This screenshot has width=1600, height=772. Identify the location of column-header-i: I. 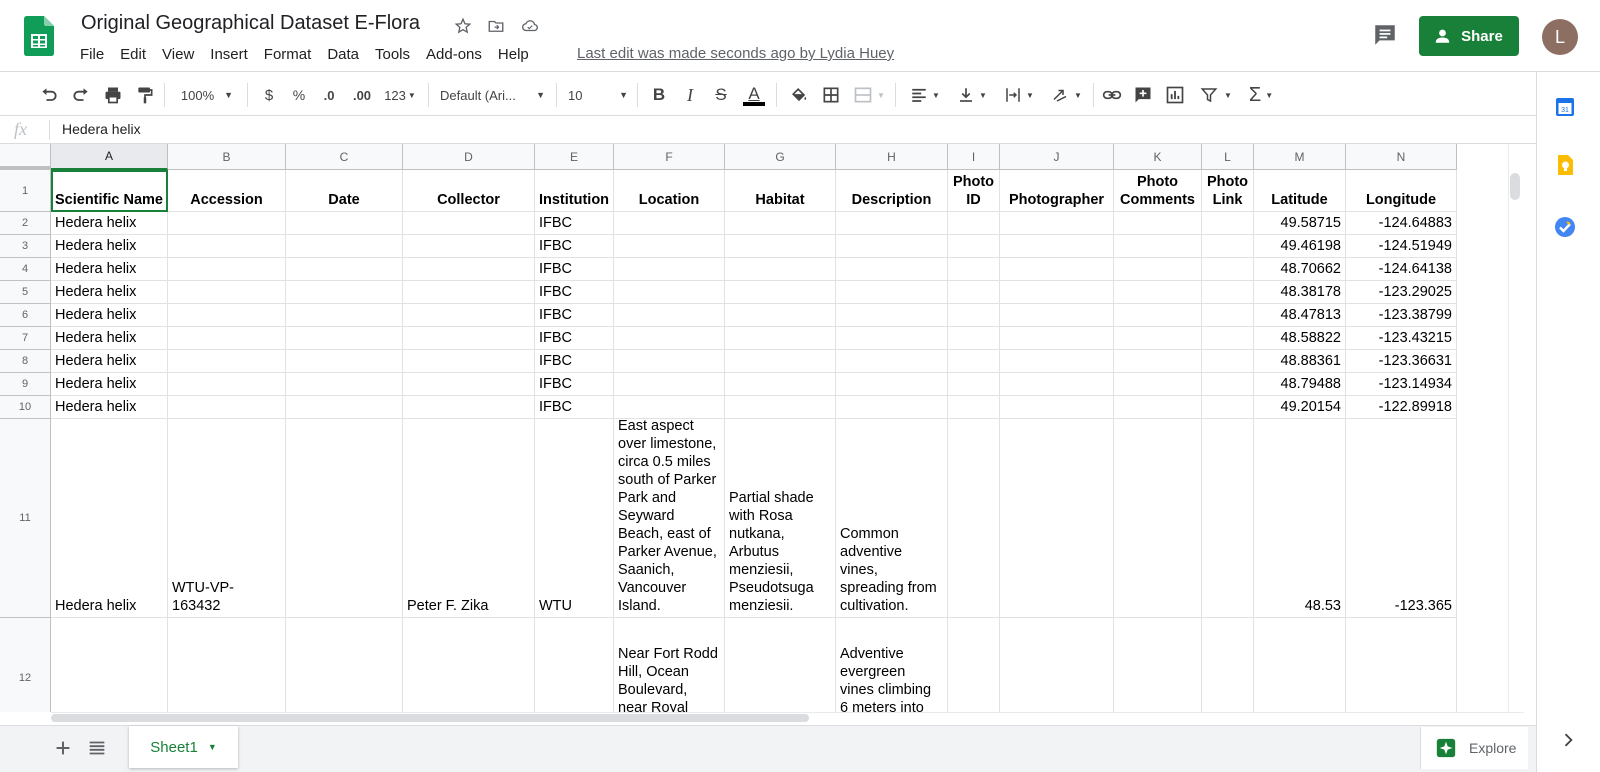
(974, 157).